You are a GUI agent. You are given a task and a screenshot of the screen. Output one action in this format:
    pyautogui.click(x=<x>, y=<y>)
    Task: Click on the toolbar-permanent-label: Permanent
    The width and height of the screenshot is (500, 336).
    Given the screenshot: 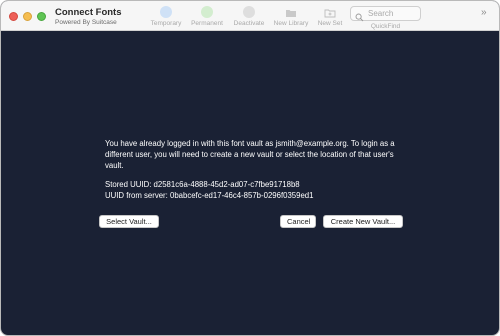 What is the action you would take?
    pyautogui.click(x=207, y=23)
    